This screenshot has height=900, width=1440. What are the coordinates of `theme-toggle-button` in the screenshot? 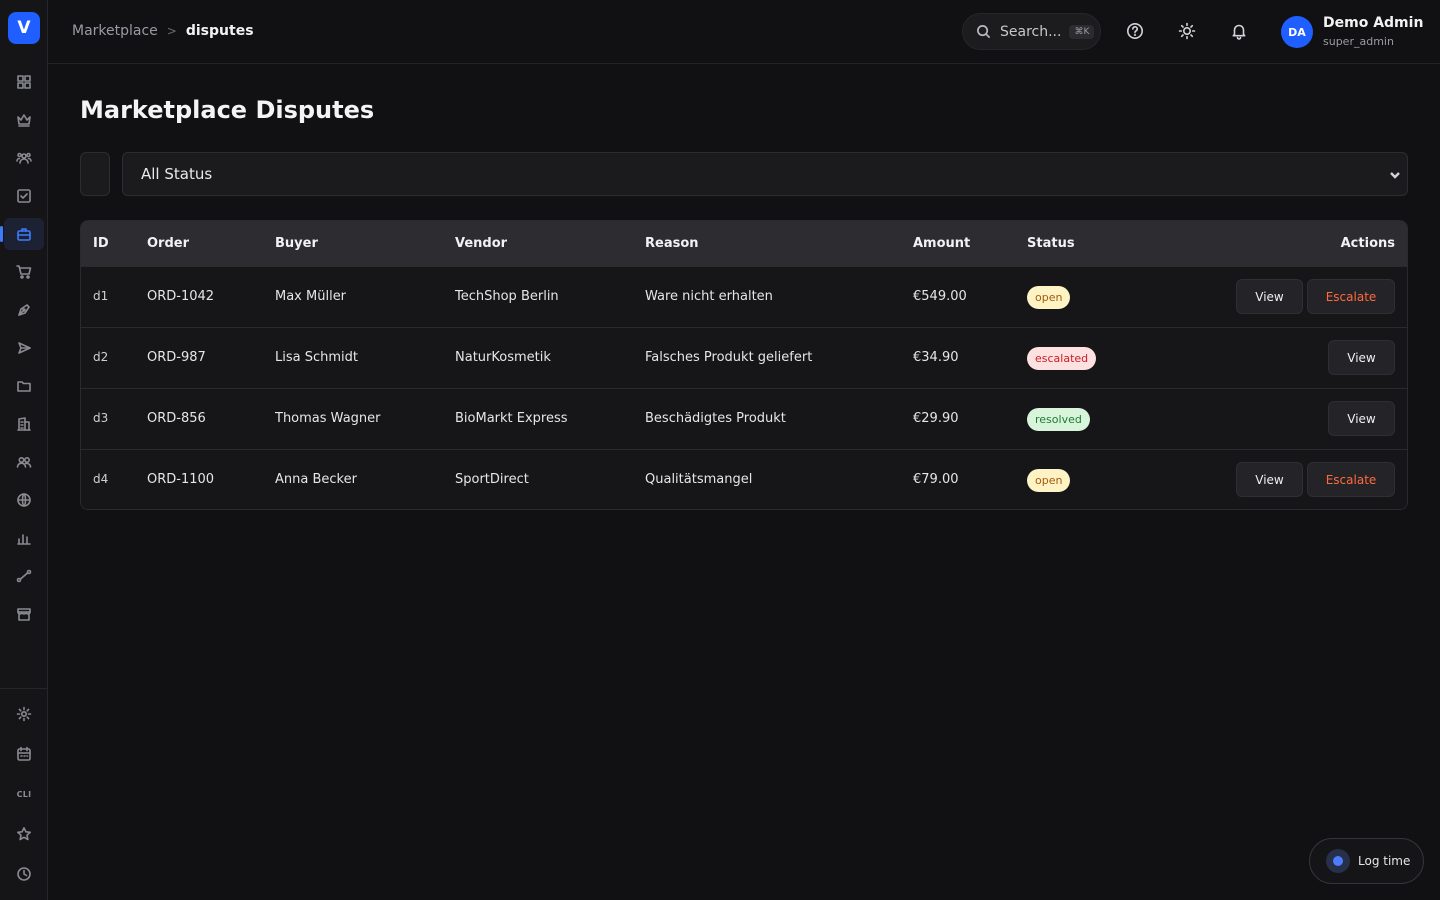 It's located at (1187, 31).